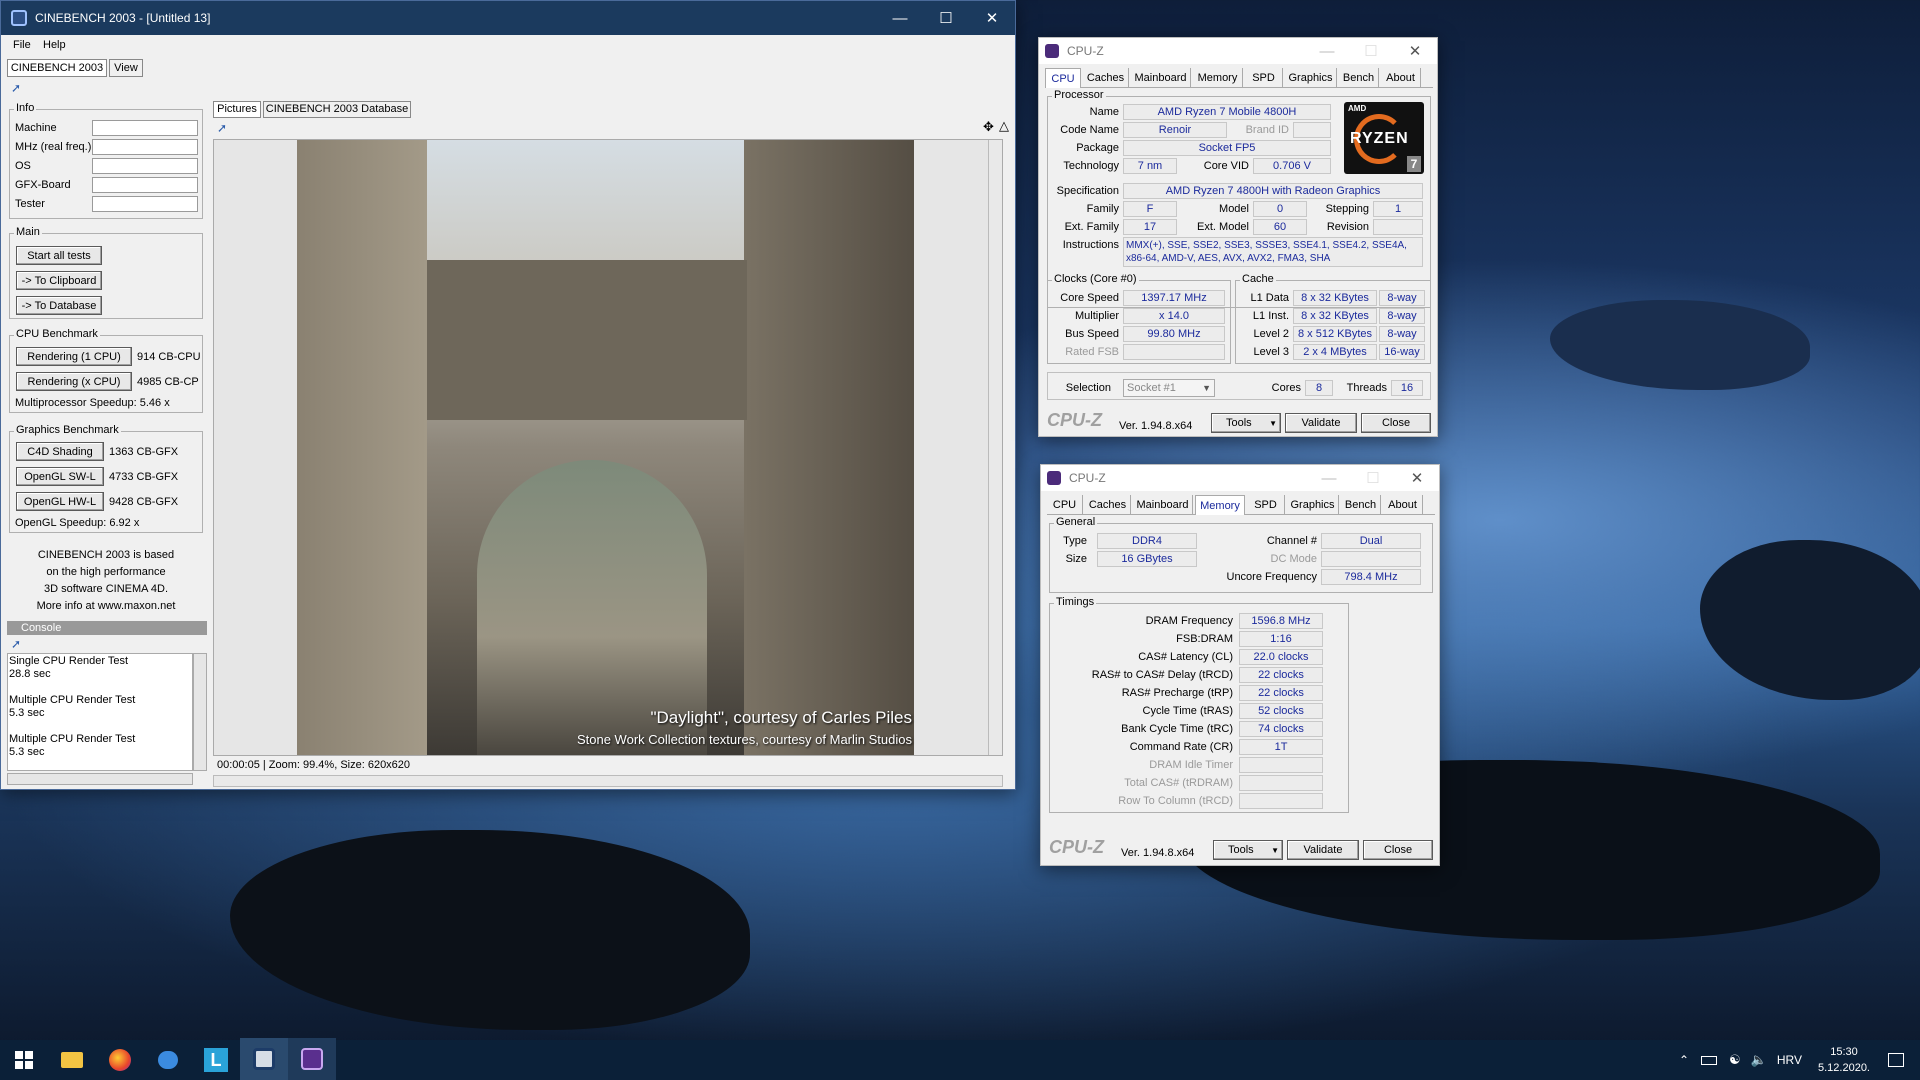  I want to click on to-database-button: -> To Database, so click(59, 305).